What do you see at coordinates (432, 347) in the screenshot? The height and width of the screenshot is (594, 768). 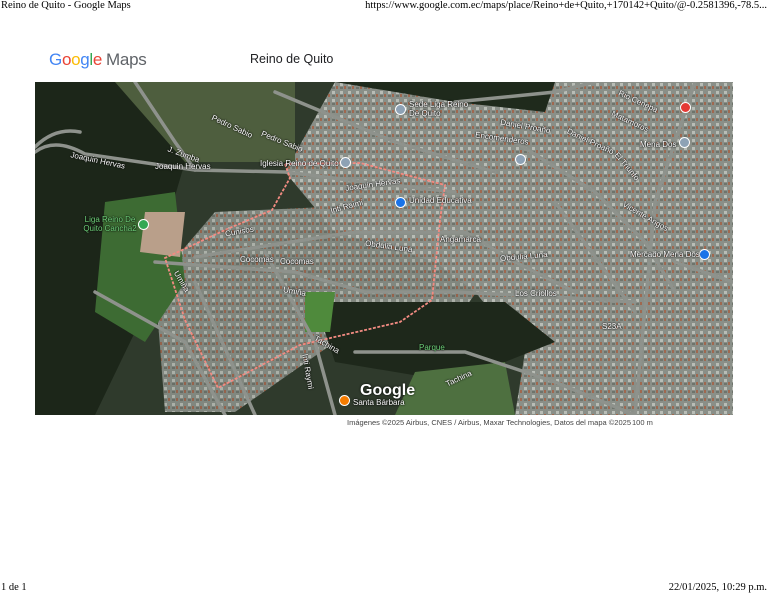 I see `park-label: Parque` at bounding box center [432, 347].